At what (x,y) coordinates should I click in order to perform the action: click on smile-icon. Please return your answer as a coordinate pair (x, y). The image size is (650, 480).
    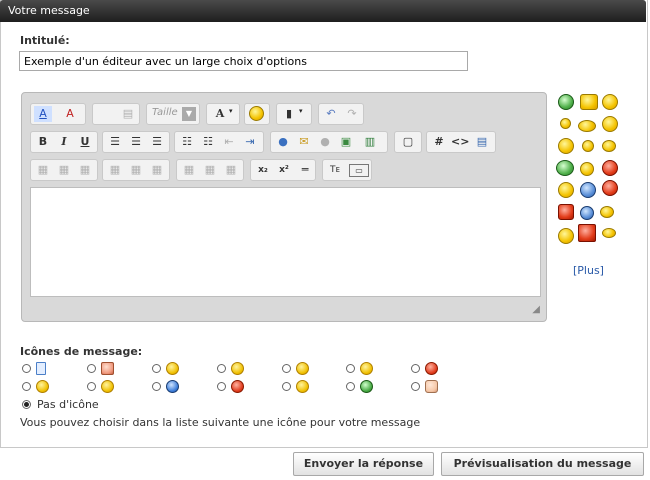
    Looking at the image, I should click on (172, 368).